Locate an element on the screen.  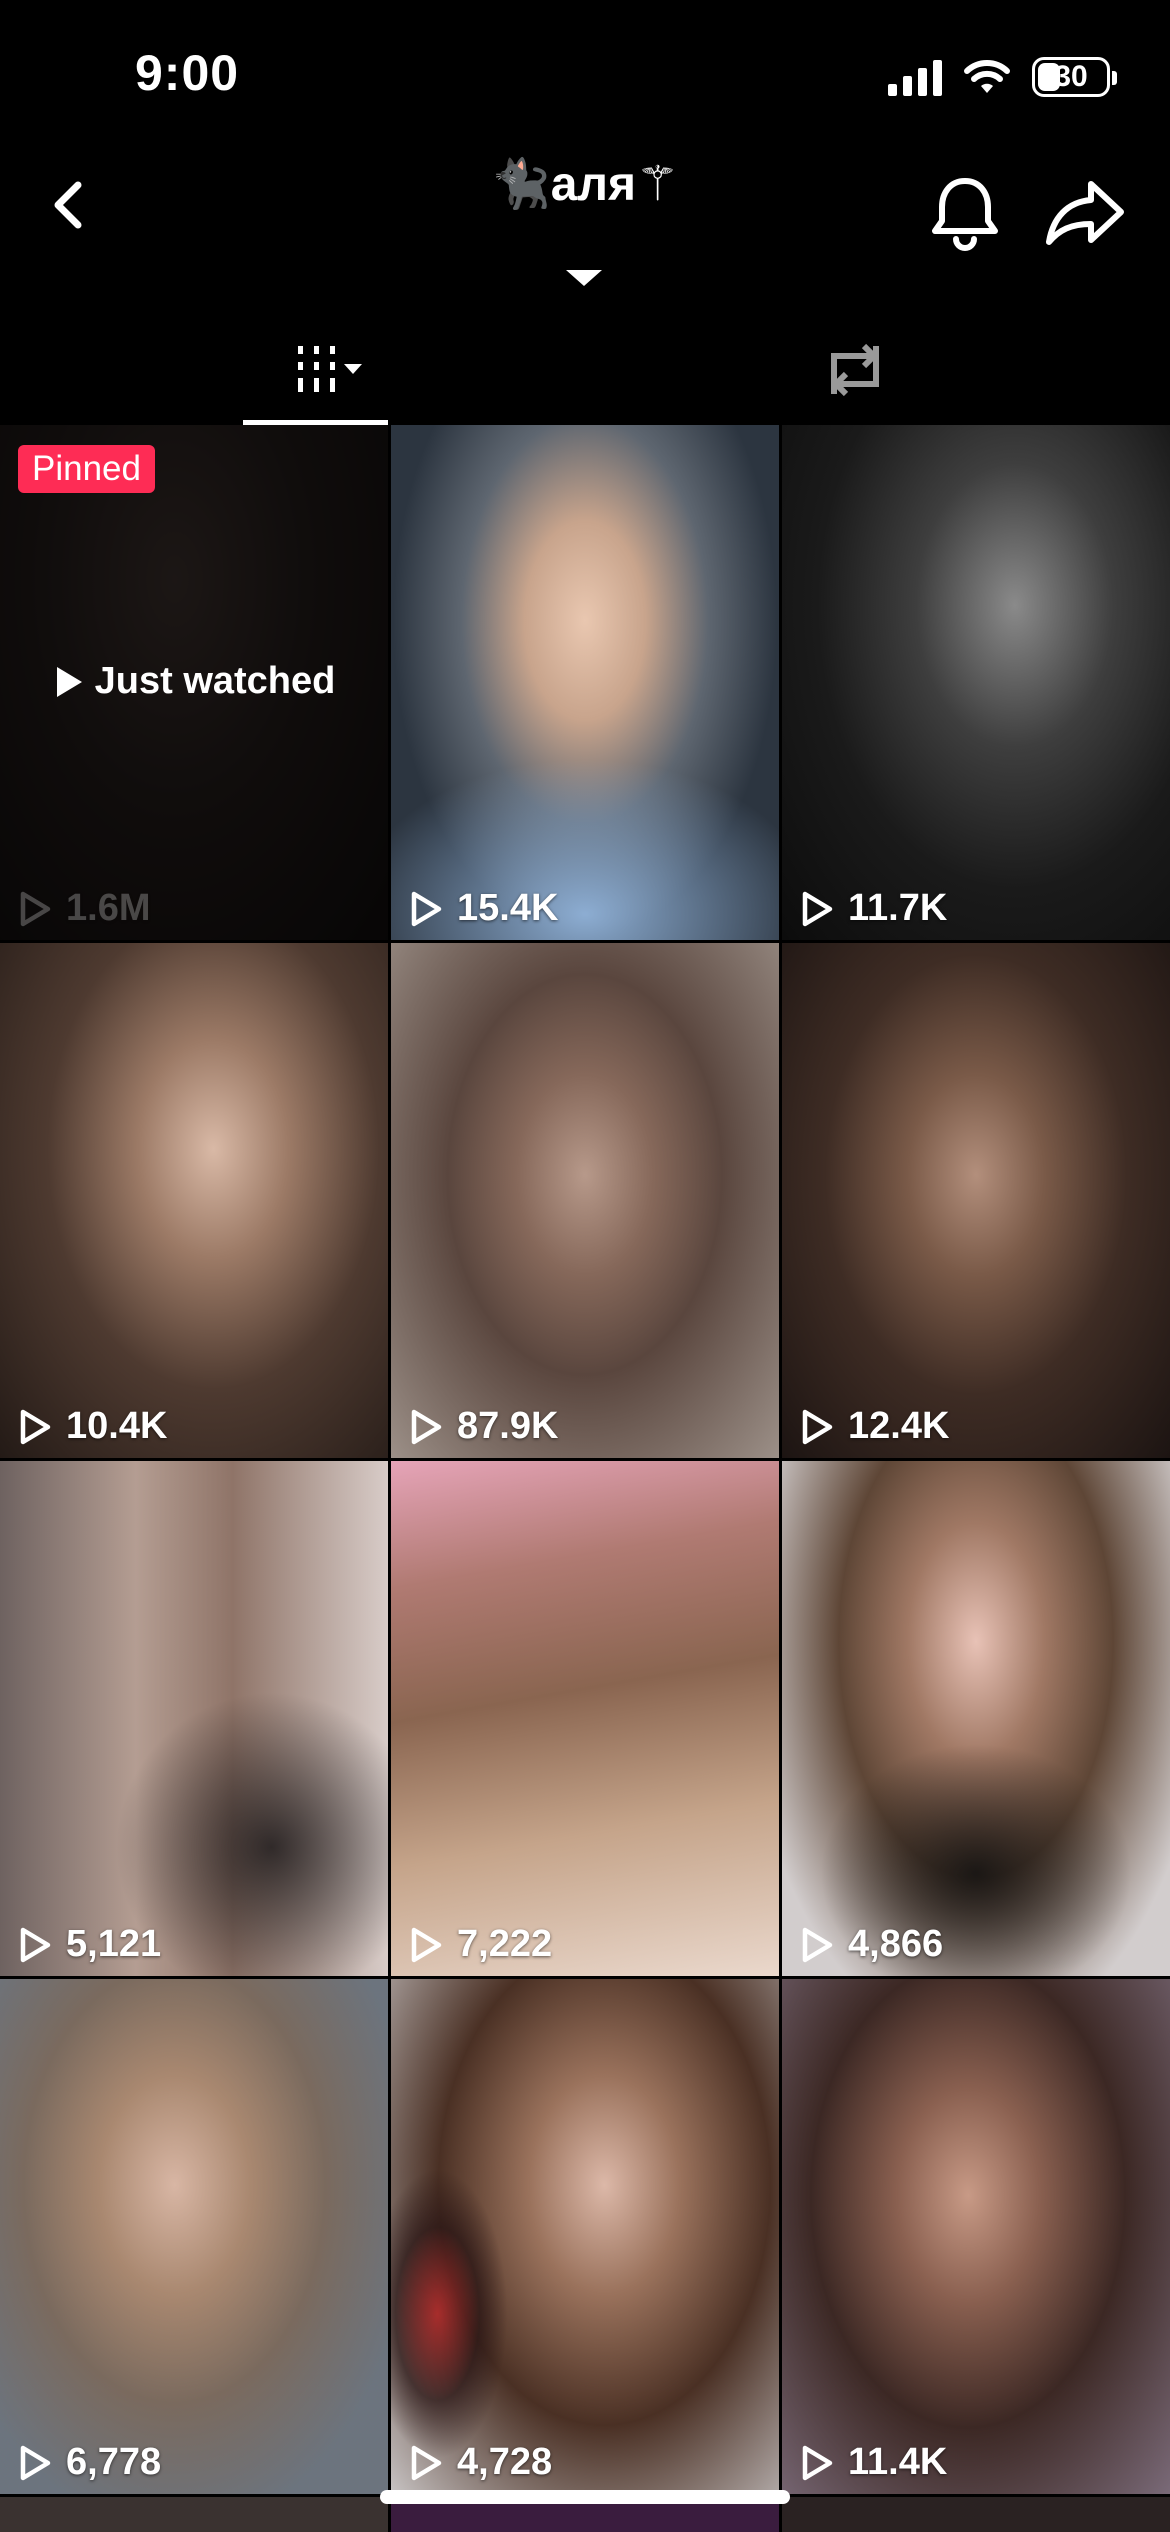
view-count: 7,222 is located at coordinates (480, 1944).